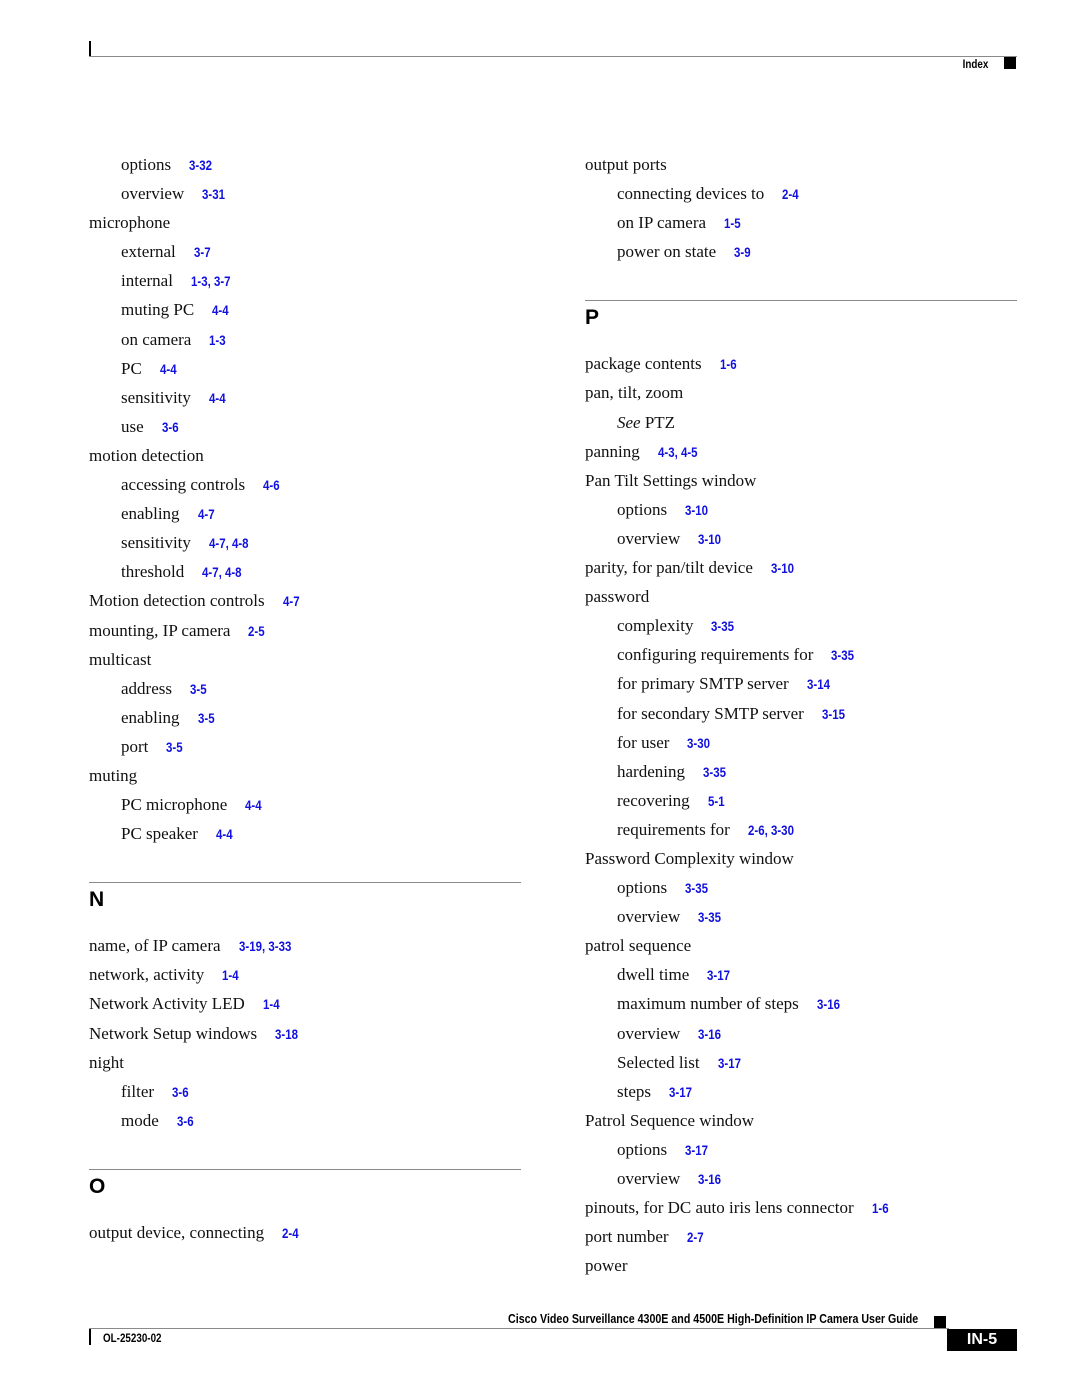  I want to click on index-section-o-entries: output device, connecting 2-4, so click(305, 1232).